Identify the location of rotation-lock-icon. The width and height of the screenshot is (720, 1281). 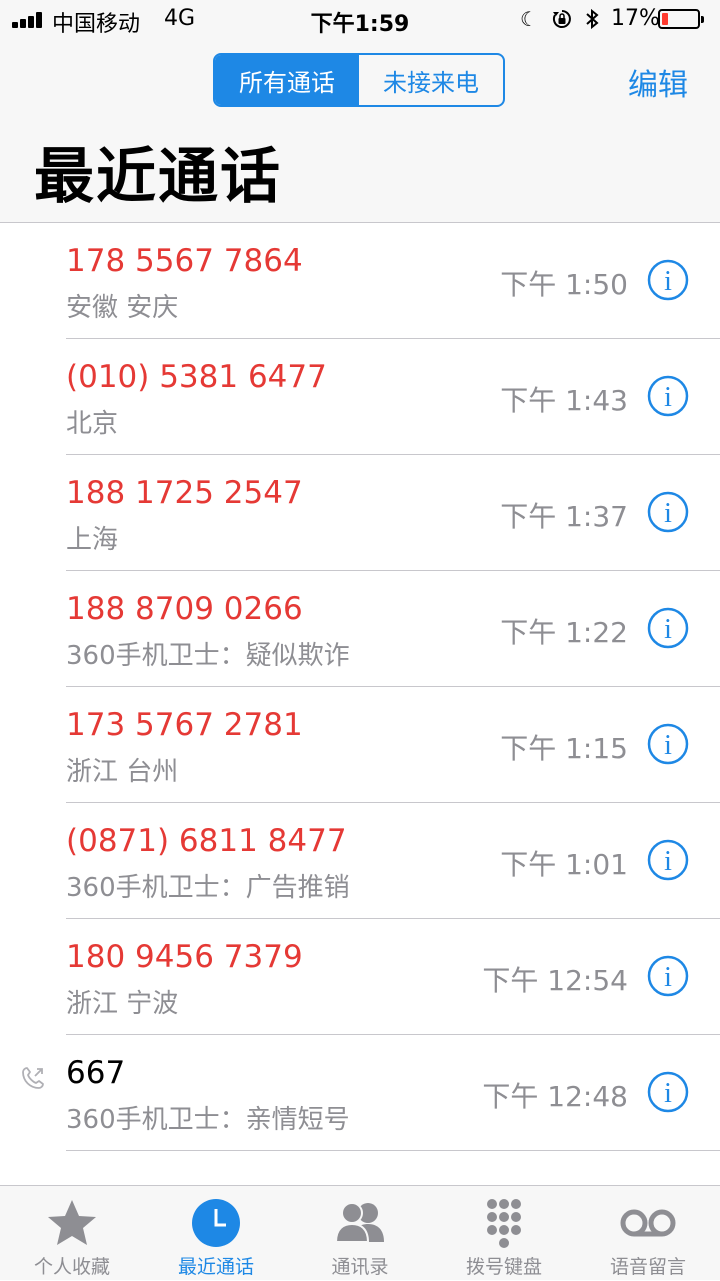
(561, 19).